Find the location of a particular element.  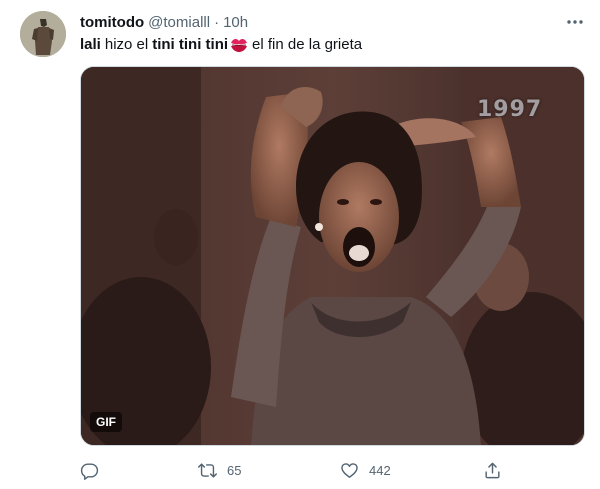

retweet-icon is located at coordinates (207, 470).